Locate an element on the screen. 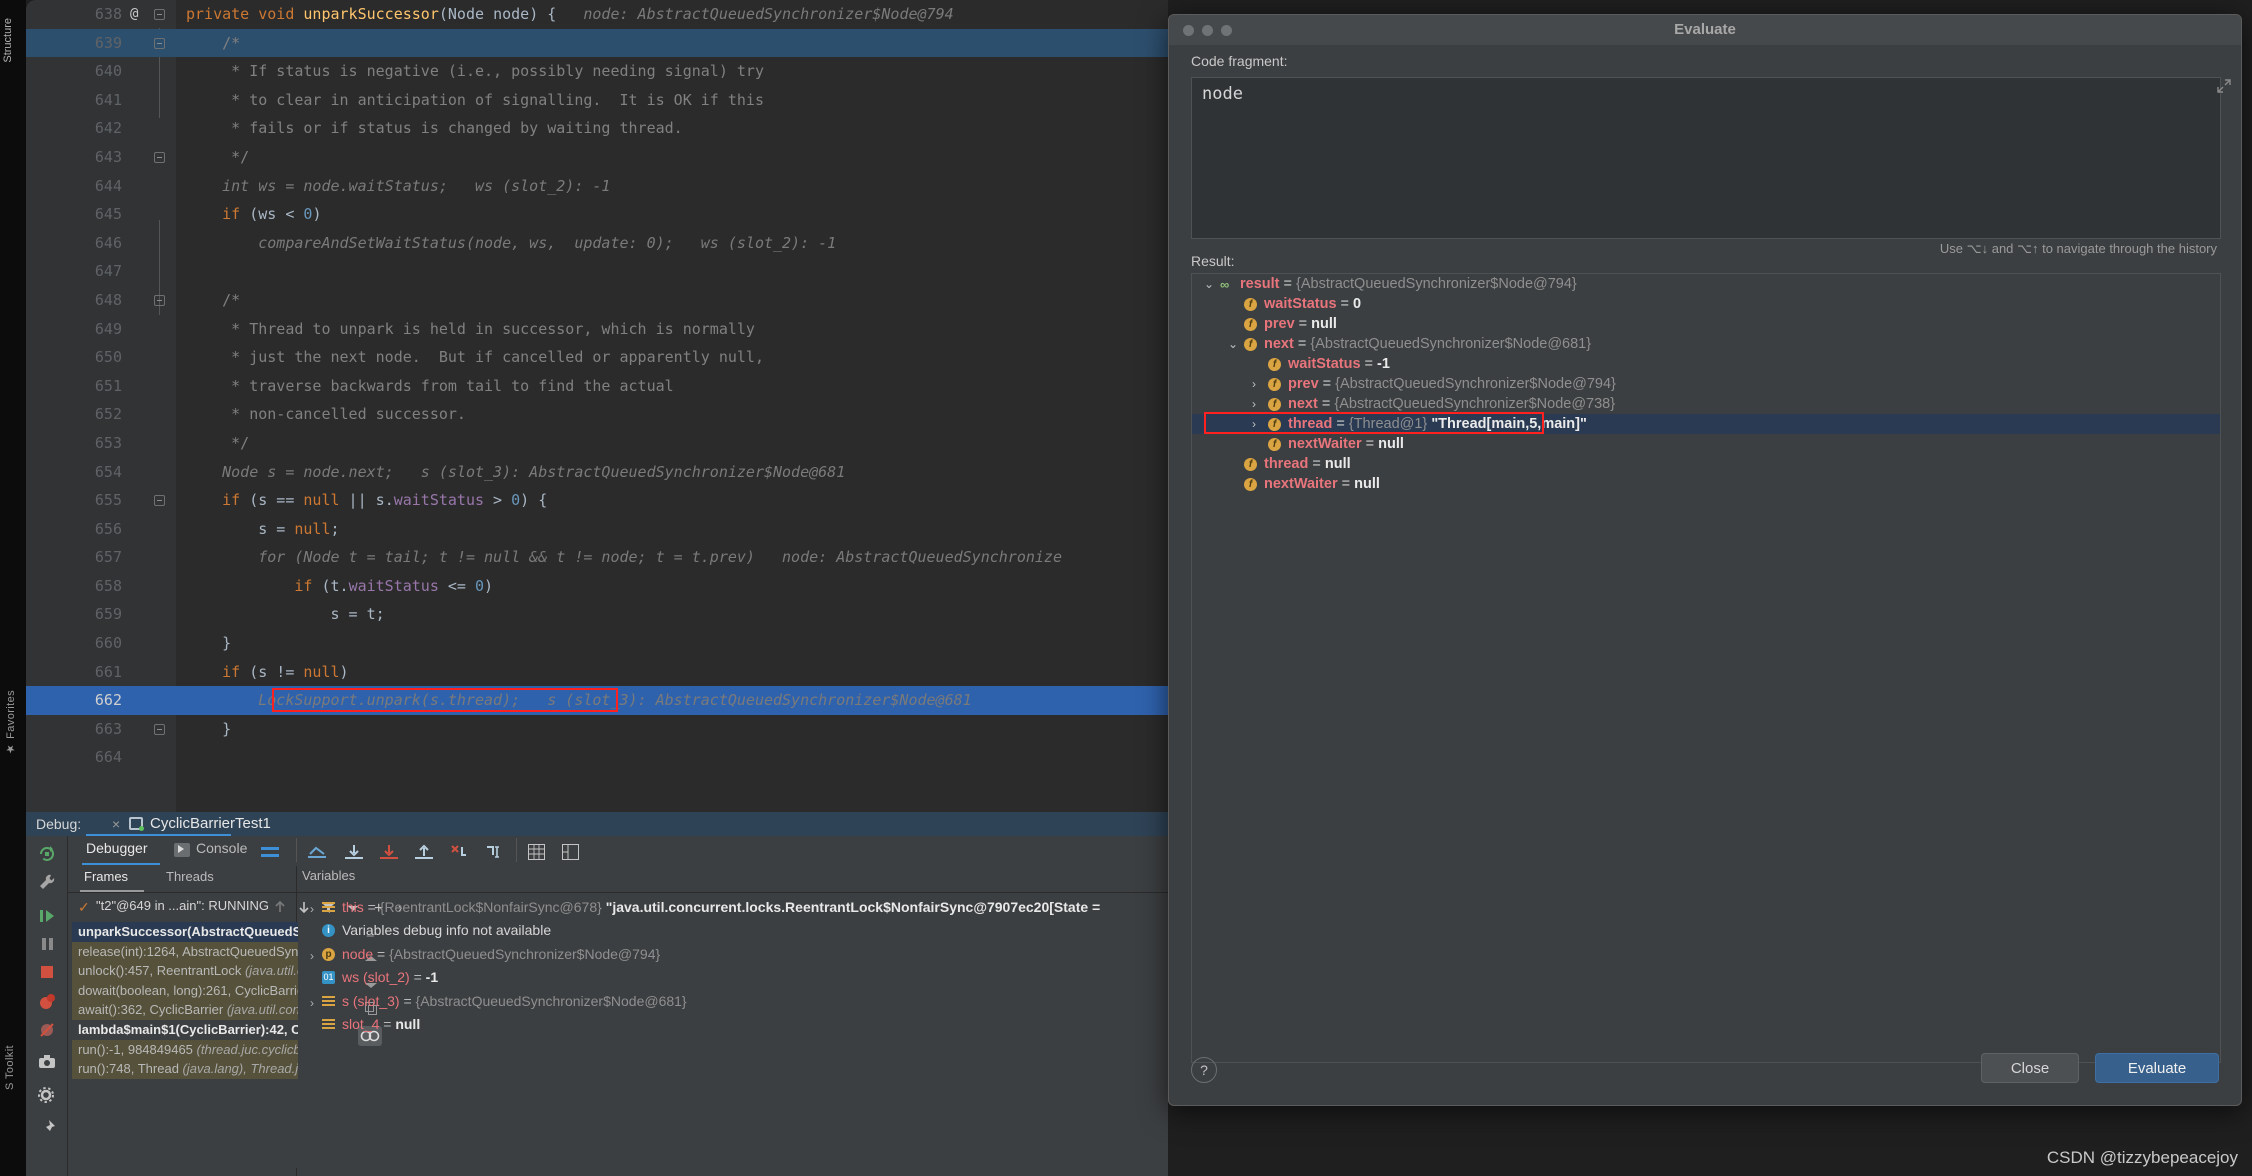 This screenshot has height=1176, width=2252. annotation-gutter-icon: @ is located at coordinates (134, 14).